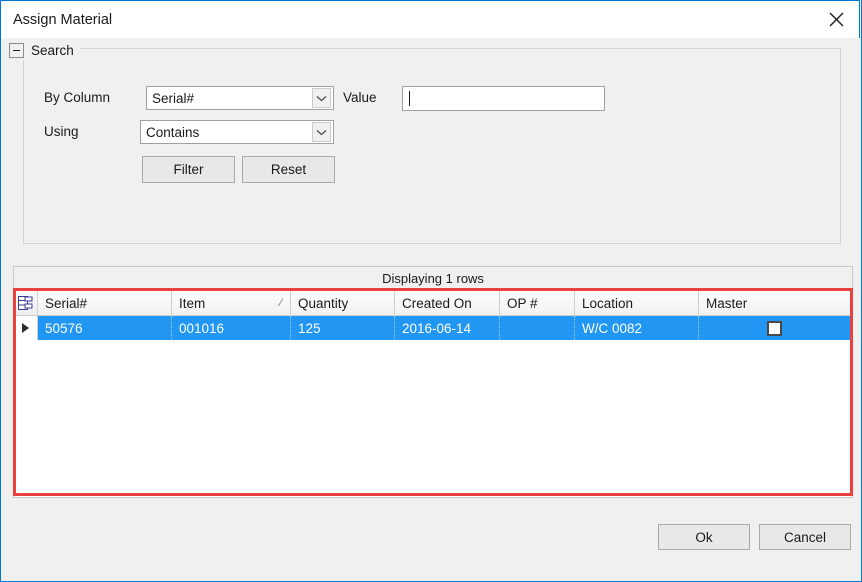 This screenshot has width=862, height=582. Describe the element at coordinates (173, 98) in the screenshot. I see `by-column-value: Serial#` at that location.